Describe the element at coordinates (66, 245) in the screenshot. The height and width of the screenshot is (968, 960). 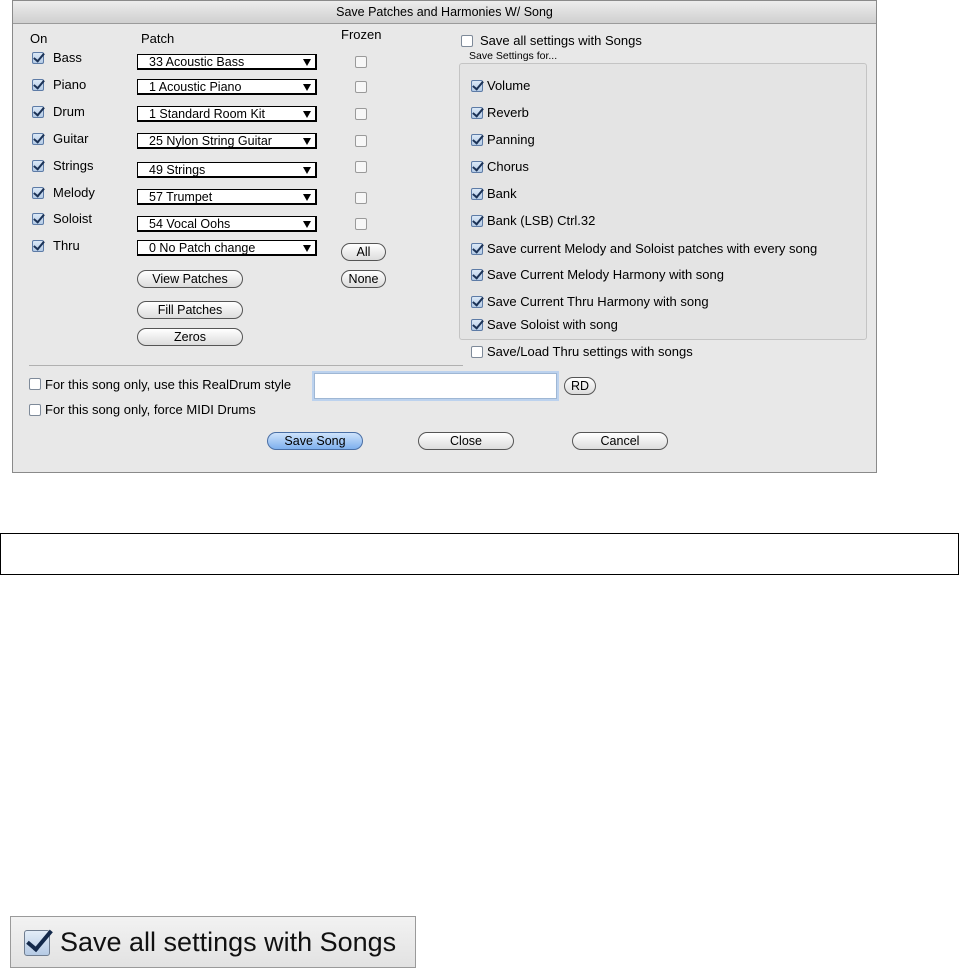
I see `track-label-thru: Thru` at that location.